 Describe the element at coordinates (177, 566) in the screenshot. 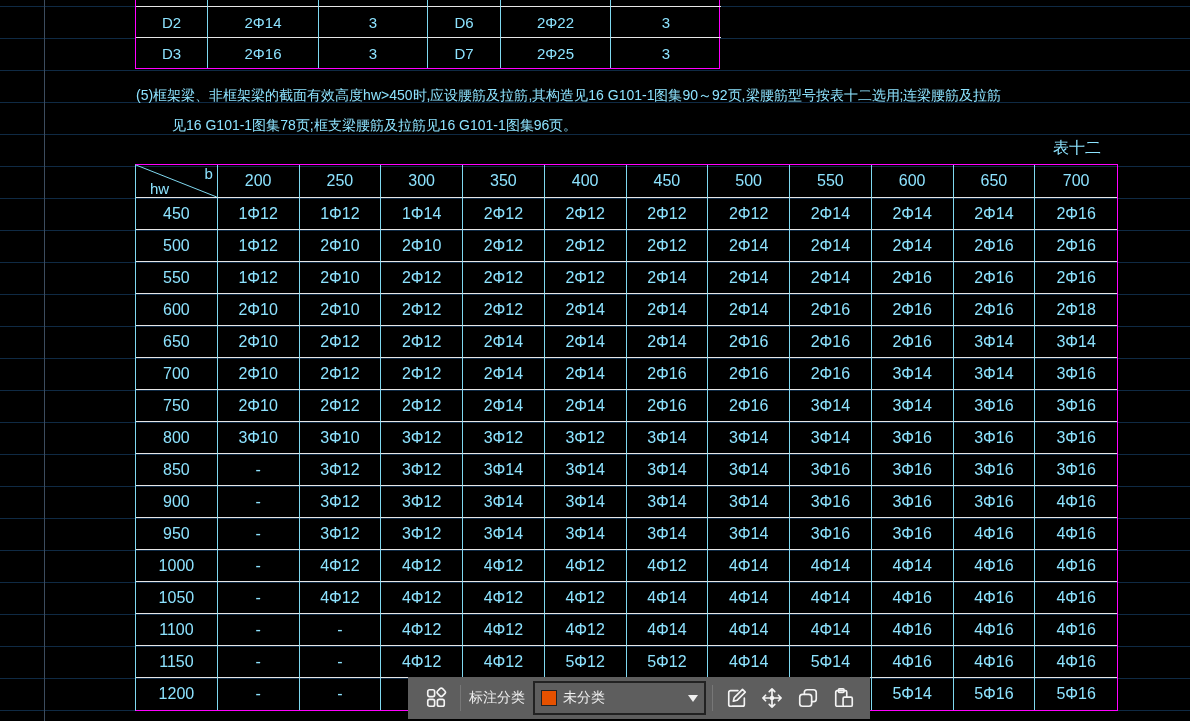

I see `row-header: 1000` at that location.